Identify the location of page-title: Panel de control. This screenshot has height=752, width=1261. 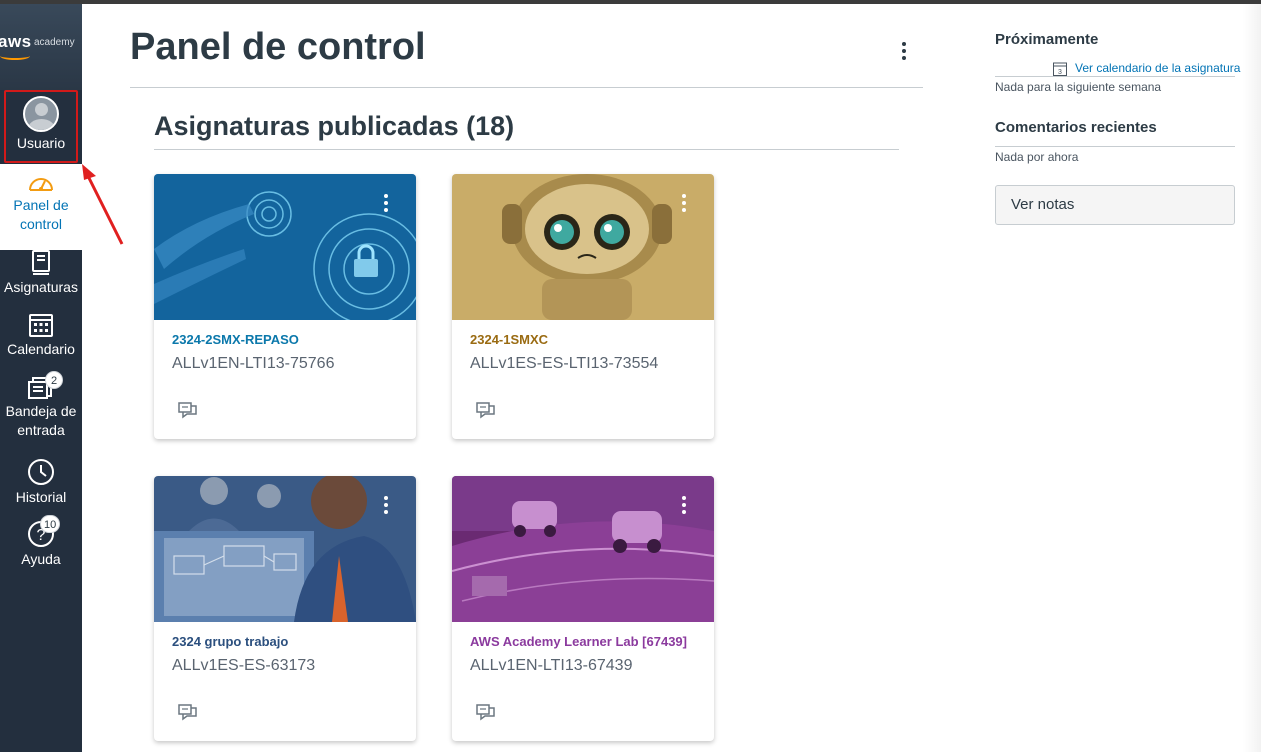
(278, 47).